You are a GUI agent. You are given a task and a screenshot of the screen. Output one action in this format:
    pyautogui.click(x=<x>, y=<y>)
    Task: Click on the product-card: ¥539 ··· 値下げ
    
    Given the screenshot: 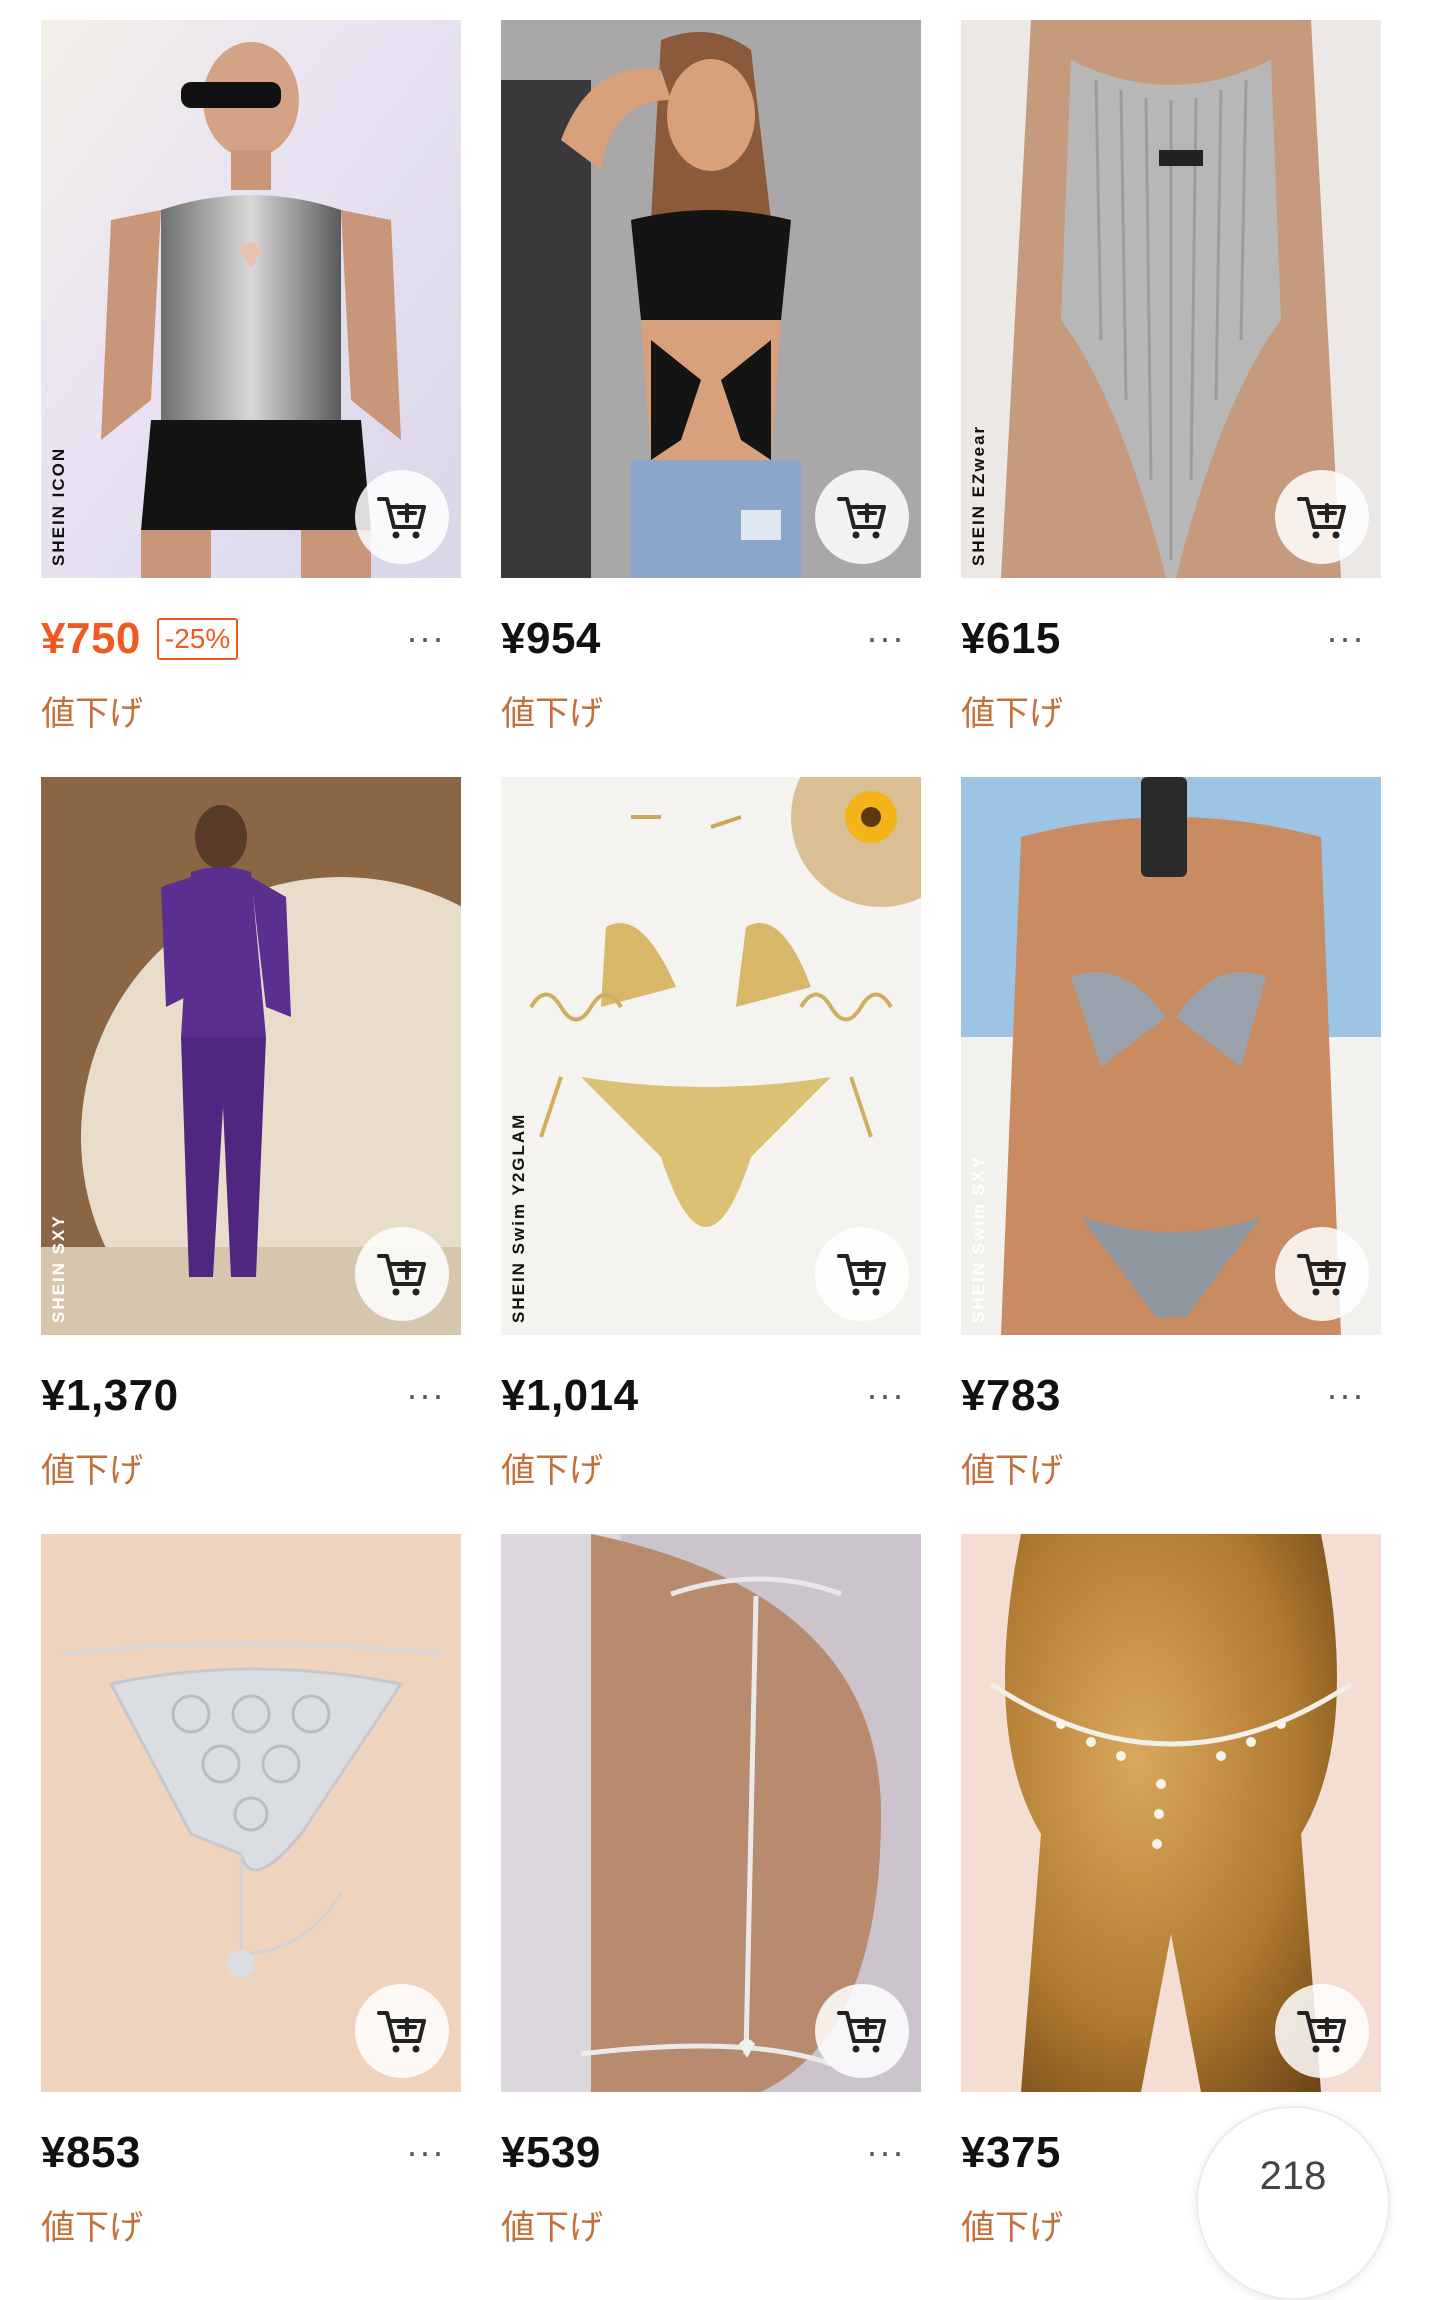 What is the action you would take?
    pyautogui.click(x=711, y=1912)
    